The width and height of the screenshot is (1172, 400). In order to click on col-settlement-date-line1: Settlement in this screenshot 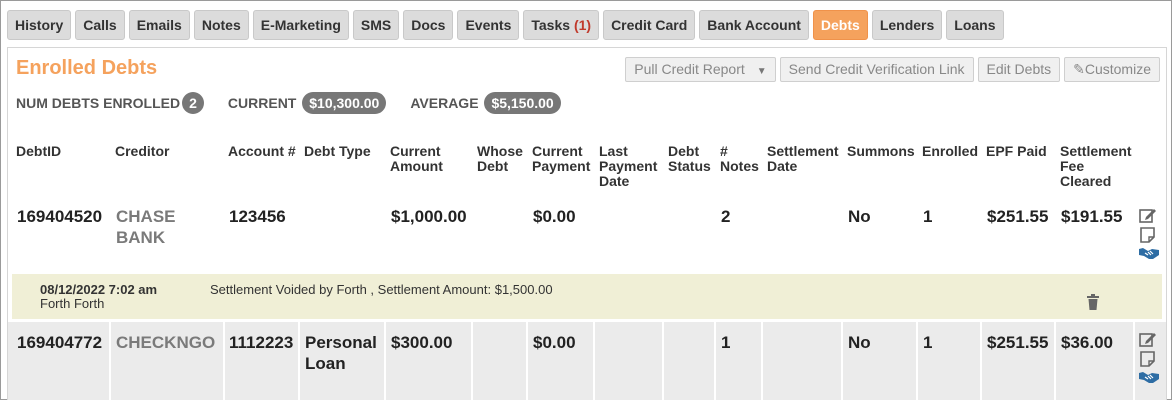, I will do `click(803, 151)`.